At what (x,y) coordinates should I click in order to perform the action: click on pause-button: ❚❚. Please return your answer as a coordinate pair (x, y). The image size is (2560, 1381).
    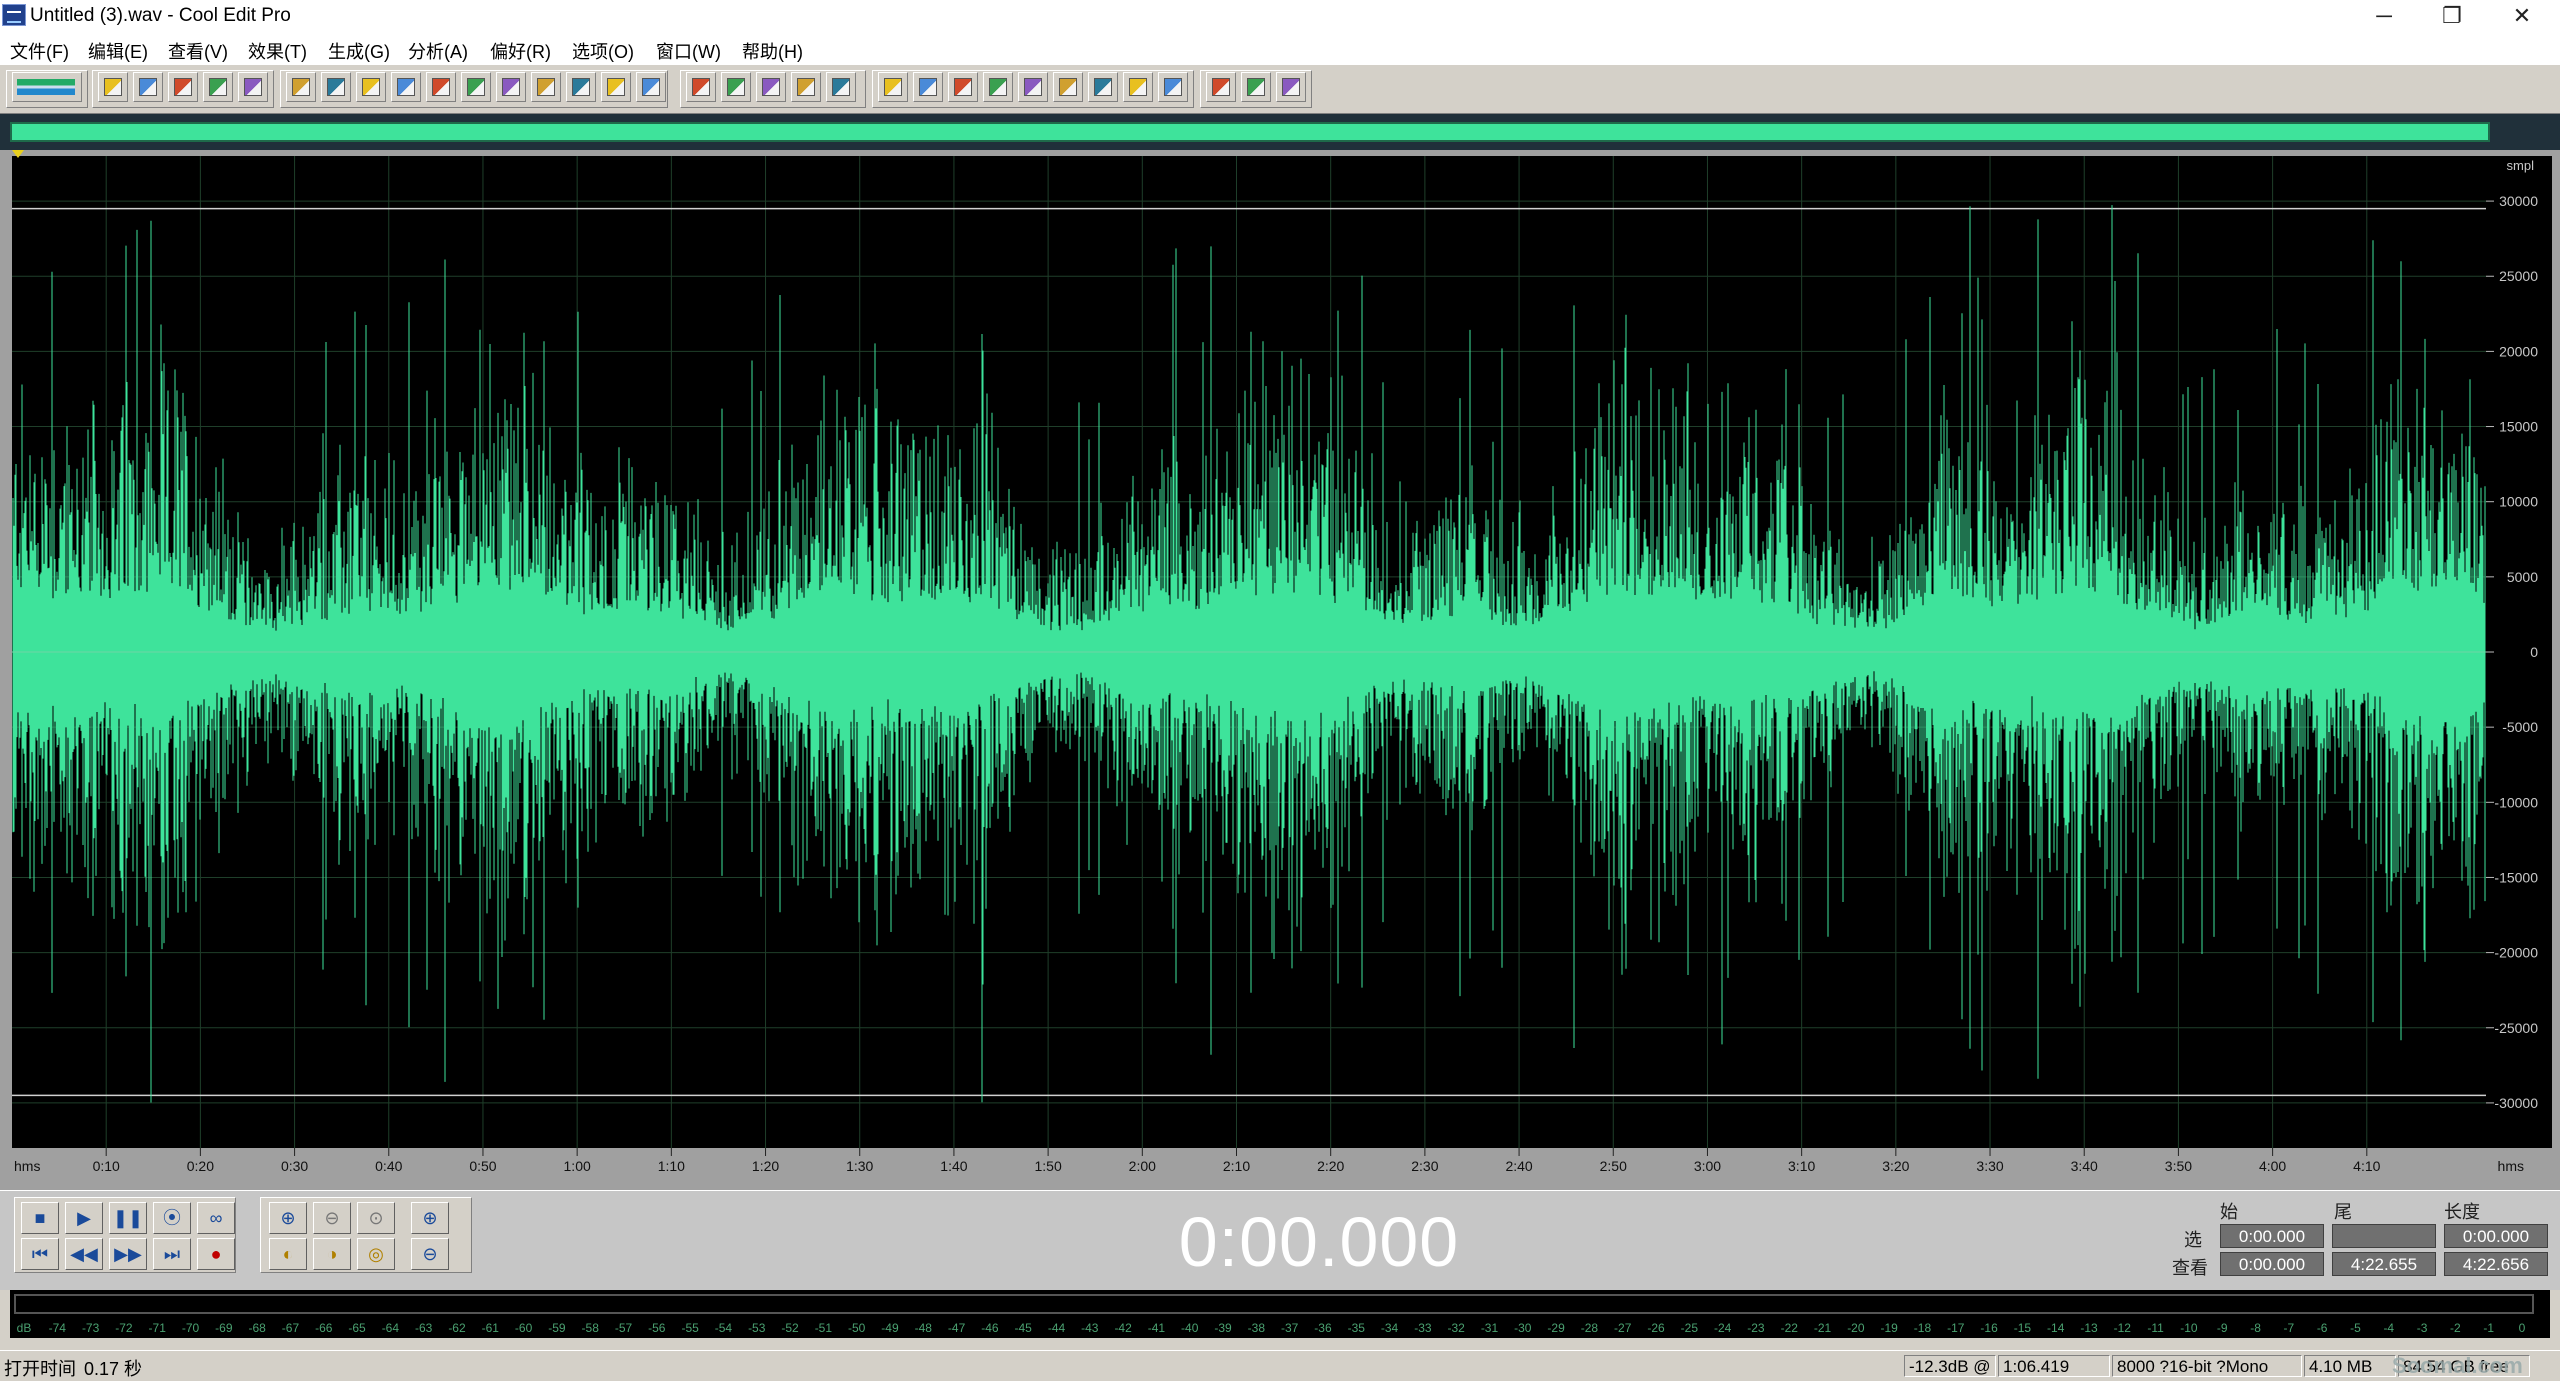
    Looking at the image, I should click on (128, 1218).